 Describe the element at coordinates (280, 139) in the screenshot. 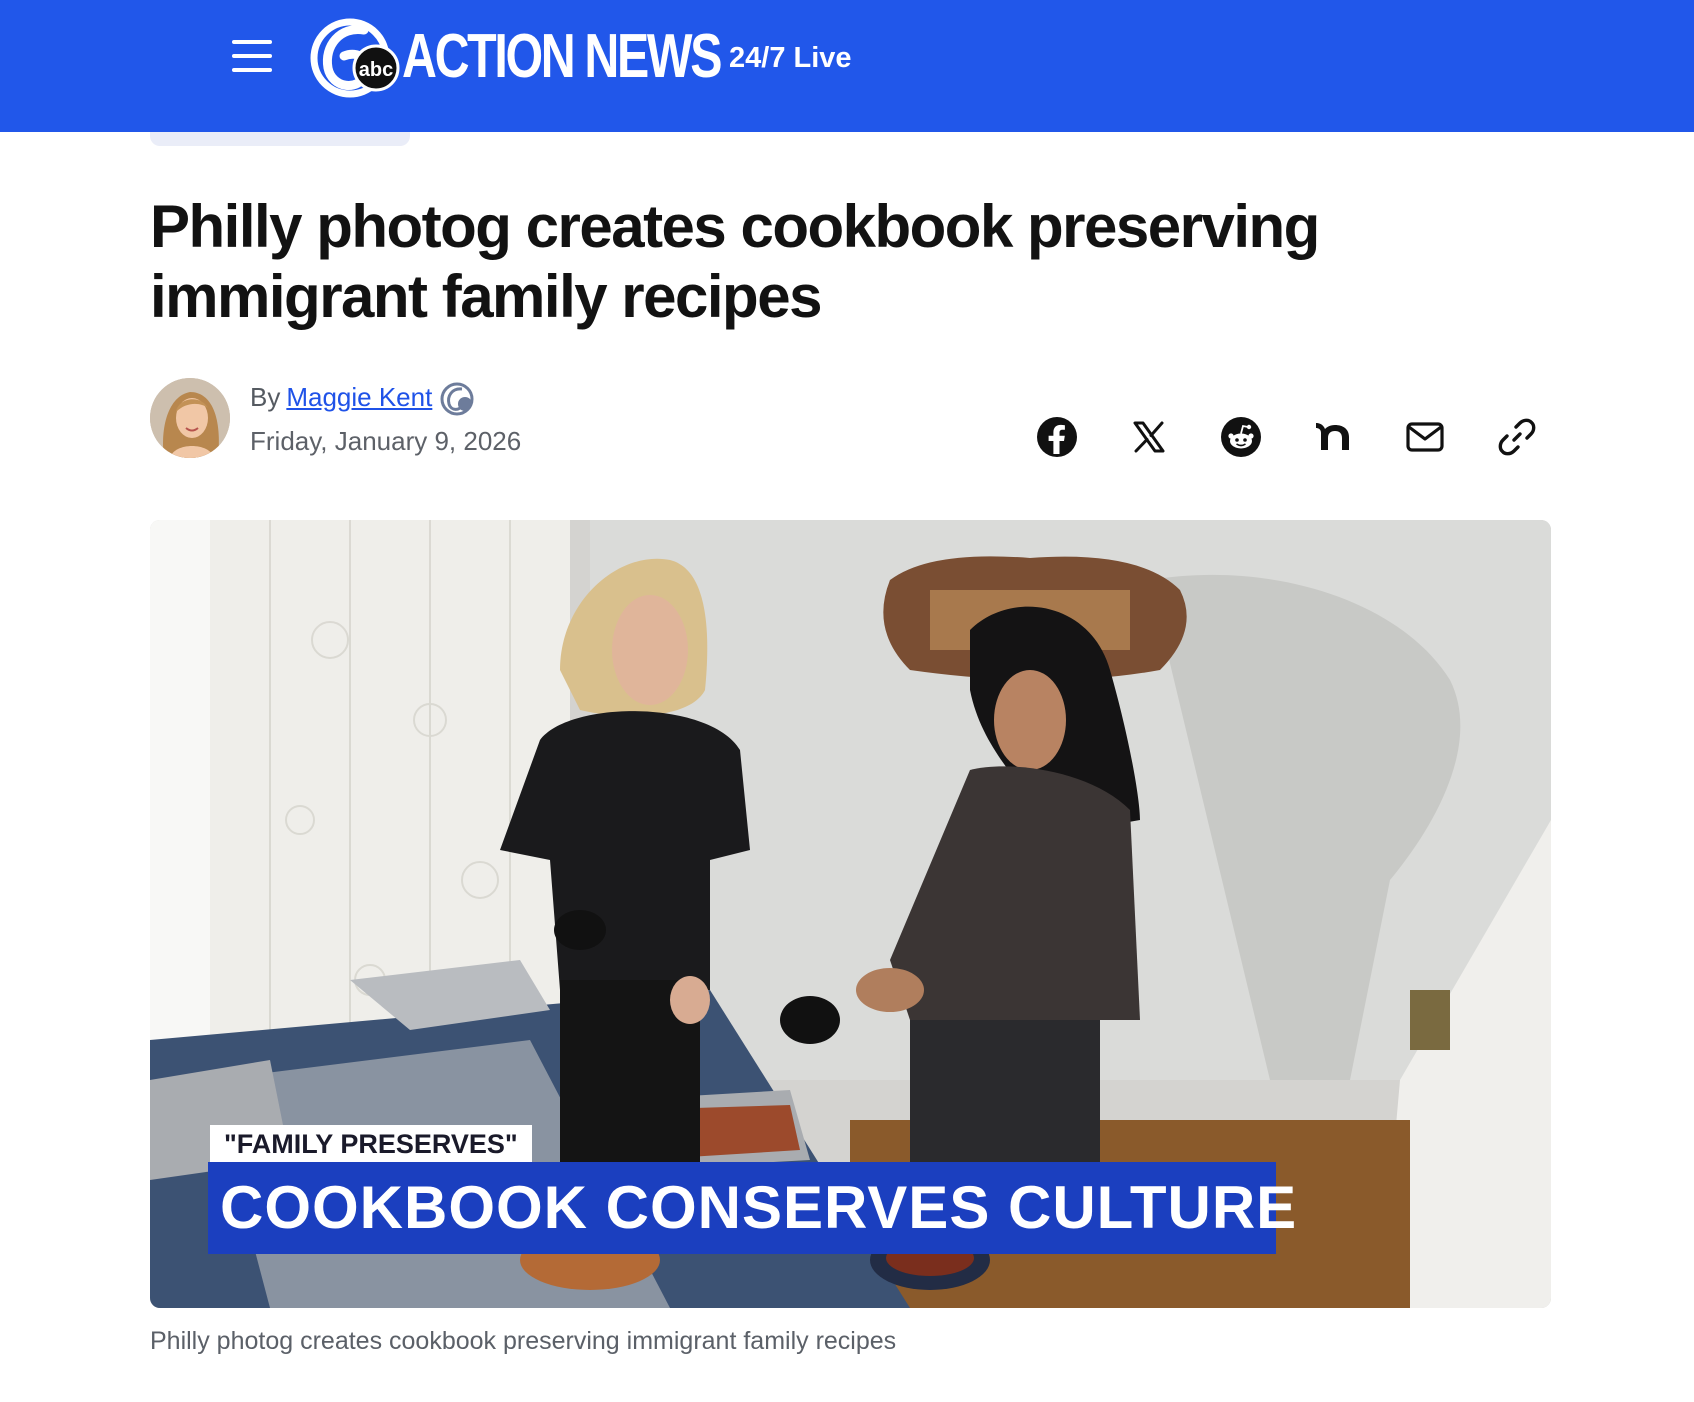

I see `nav-tab-remnant` at that location.